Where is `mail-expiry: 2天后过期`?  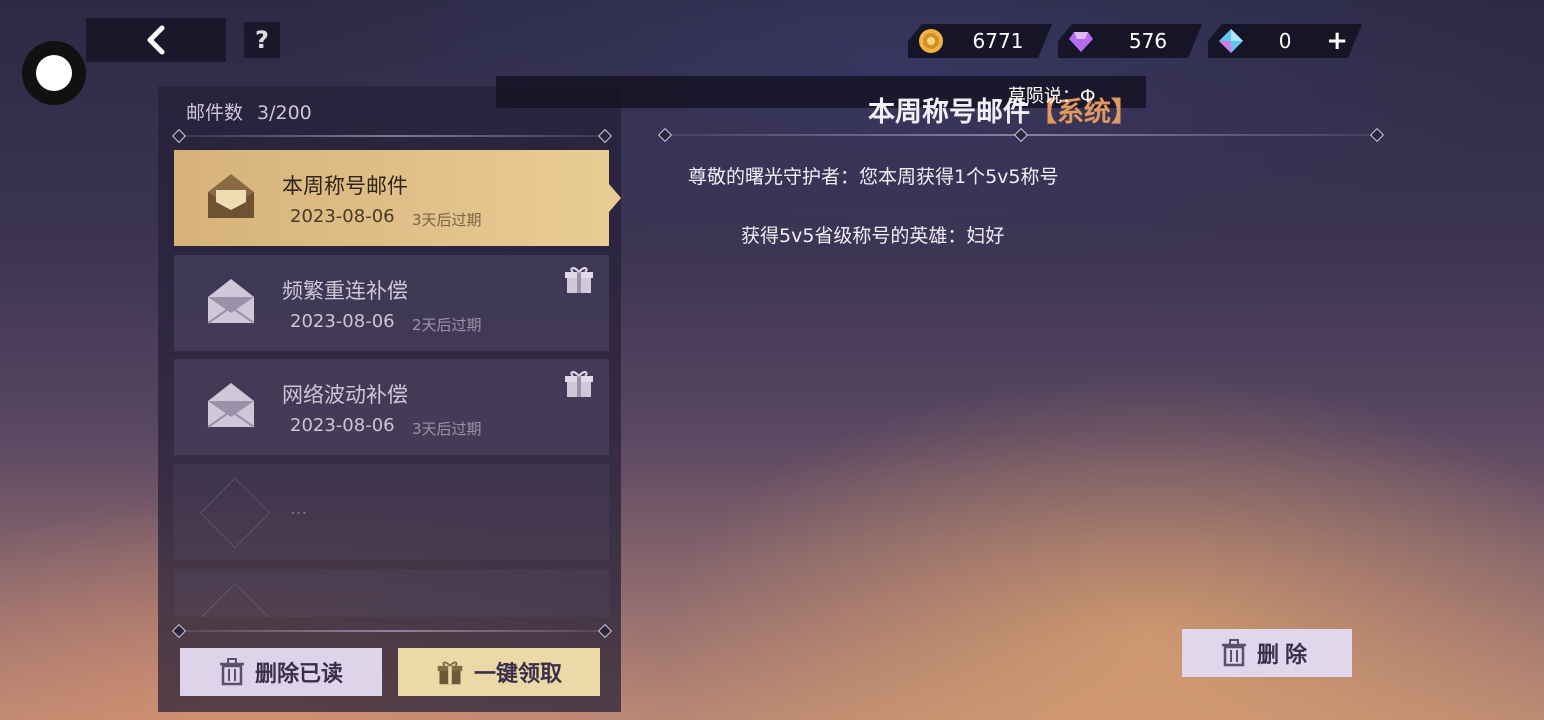 mail-expiry: 2天后过期 is located at coordinates (447, 325).